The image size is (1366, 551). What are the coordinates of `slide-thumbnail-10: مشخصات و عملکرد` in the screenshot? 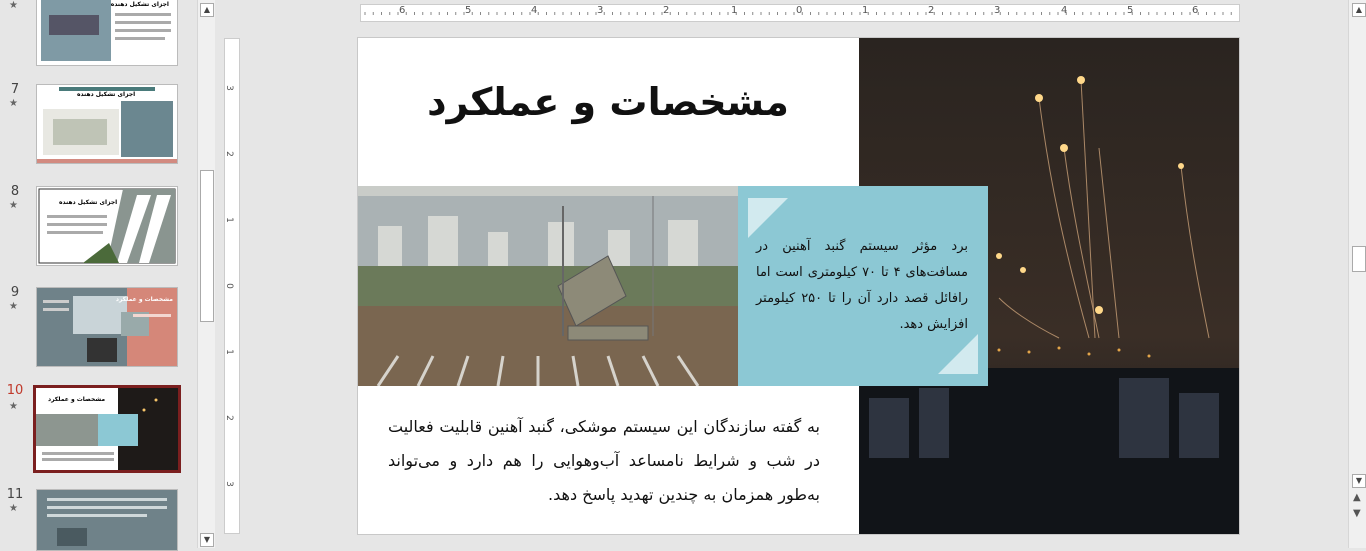 It's located at (107, 429).